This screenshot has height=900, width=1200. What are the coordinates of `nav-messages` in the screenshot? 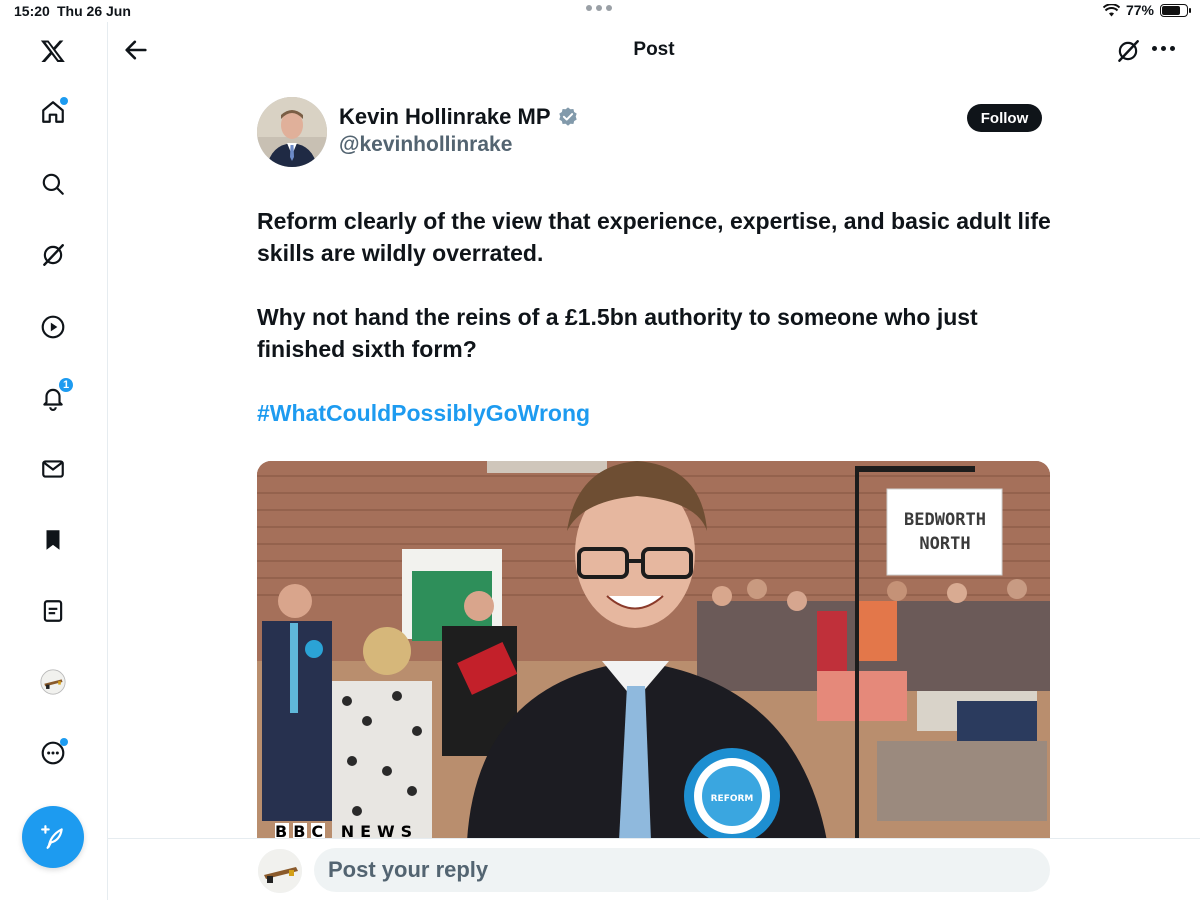 It's located at (53, 469).